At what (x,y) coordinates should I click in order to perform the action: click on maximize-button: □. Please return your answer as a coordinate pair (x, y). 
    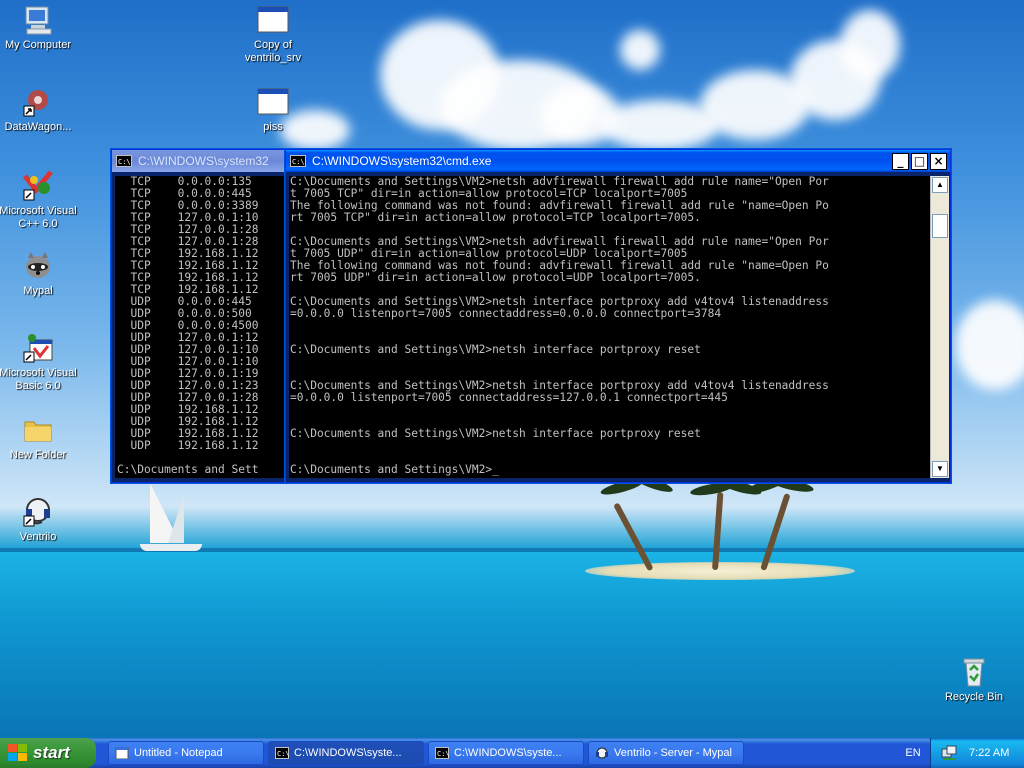
    Looking at the image, I should click on (919, 161).